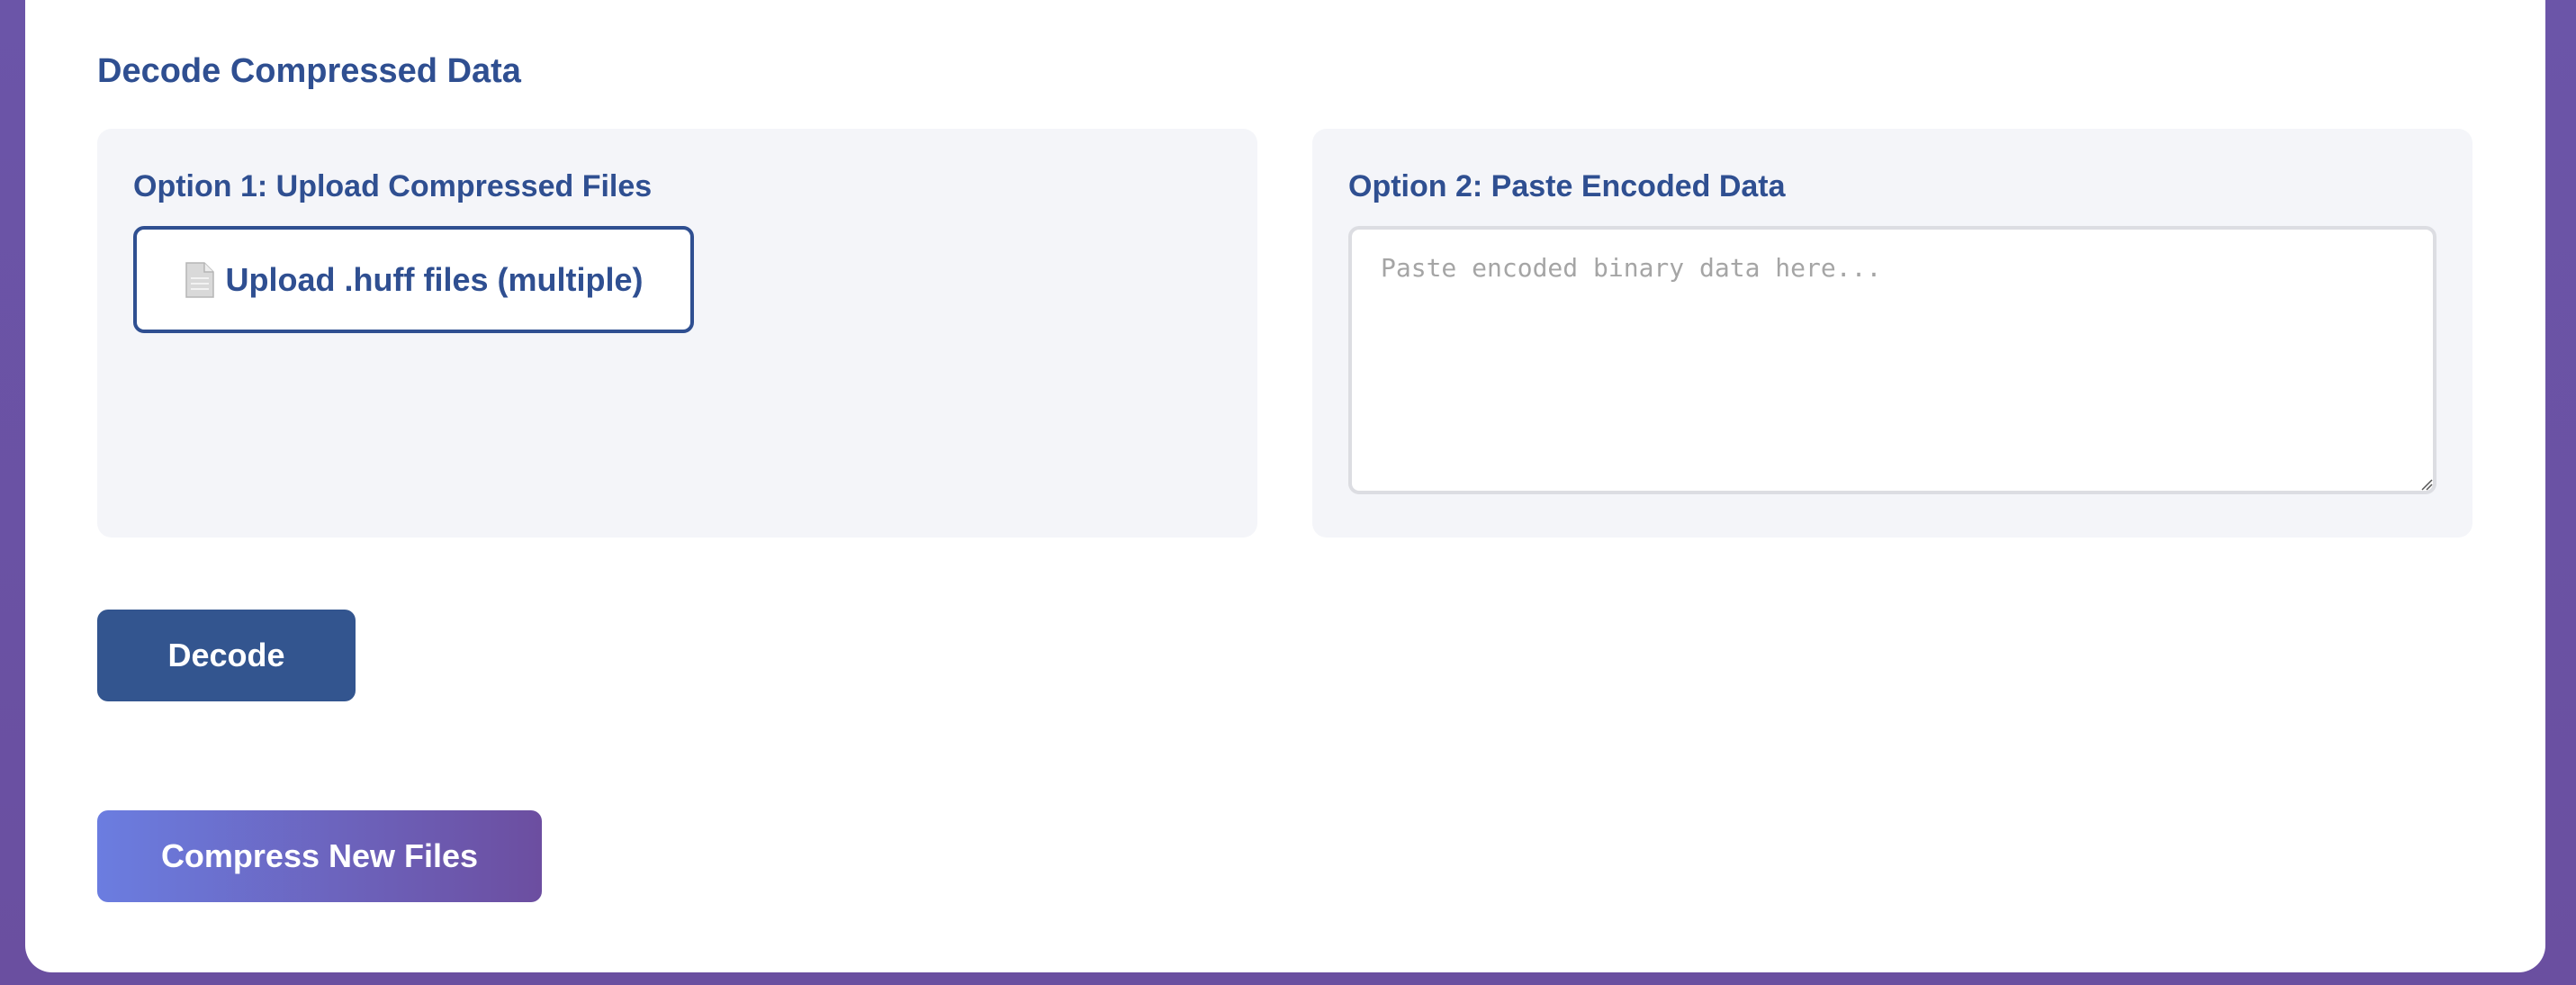 The width and height of the screenshot is (2576, 985). What do you see at coordinates (2426, 485) in the screenshot?
I see `resize-handle-icon` at bounding box center [2426, 485].